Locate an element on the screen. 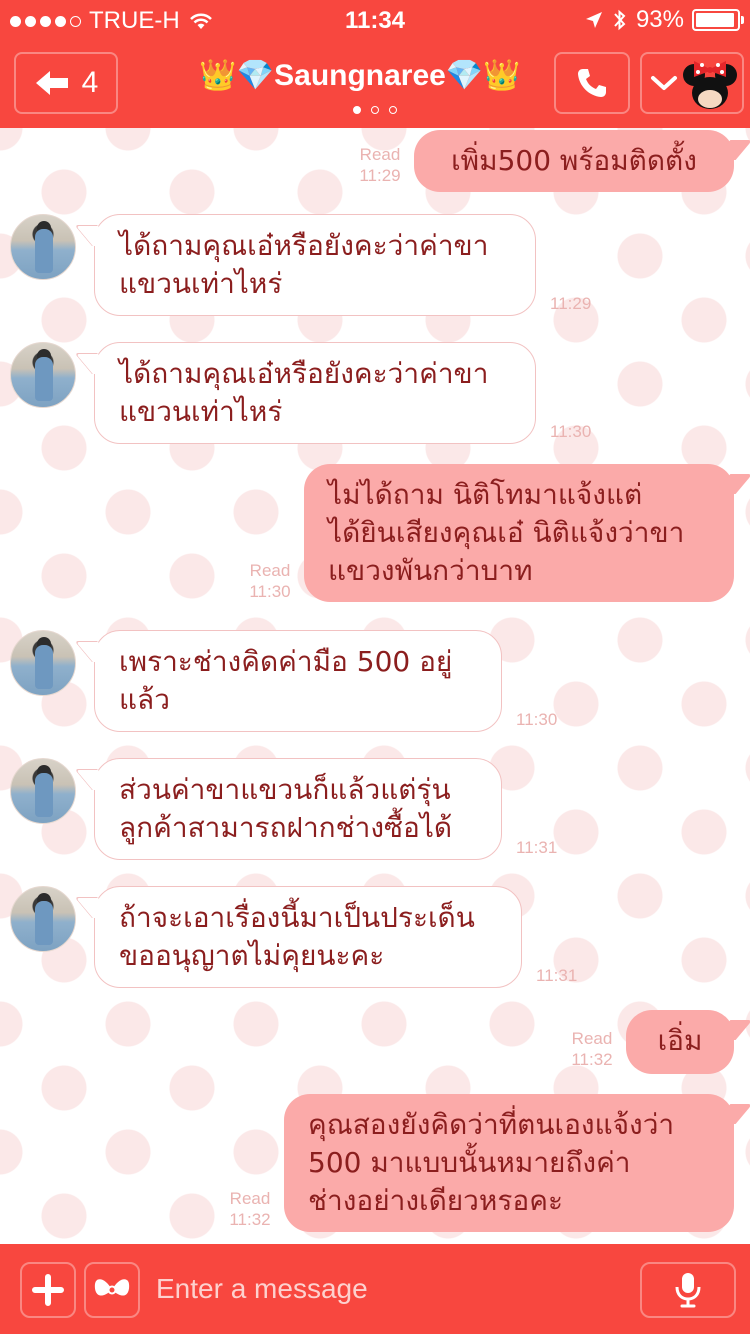 The image size is (750, 1334). voice-message-button is located at coordinates (688, 1290).